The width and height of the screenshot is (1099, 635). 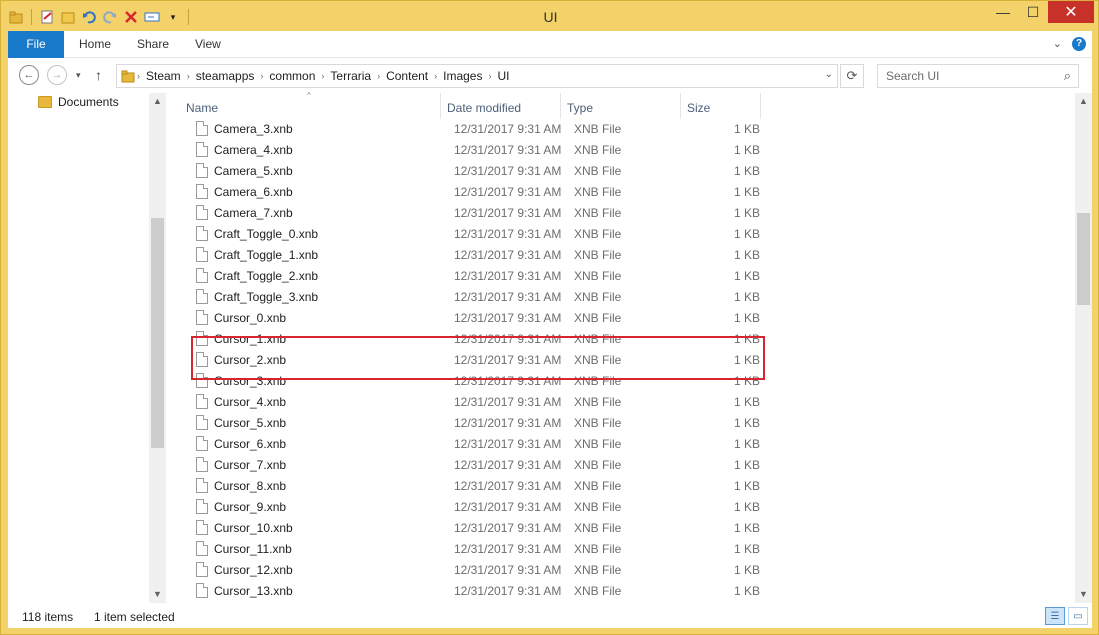 What do you see at coordinates (253, 591) in the screenshot?
I see `file-name: Cursor_13.xnb` at bounding box center [253, 591].